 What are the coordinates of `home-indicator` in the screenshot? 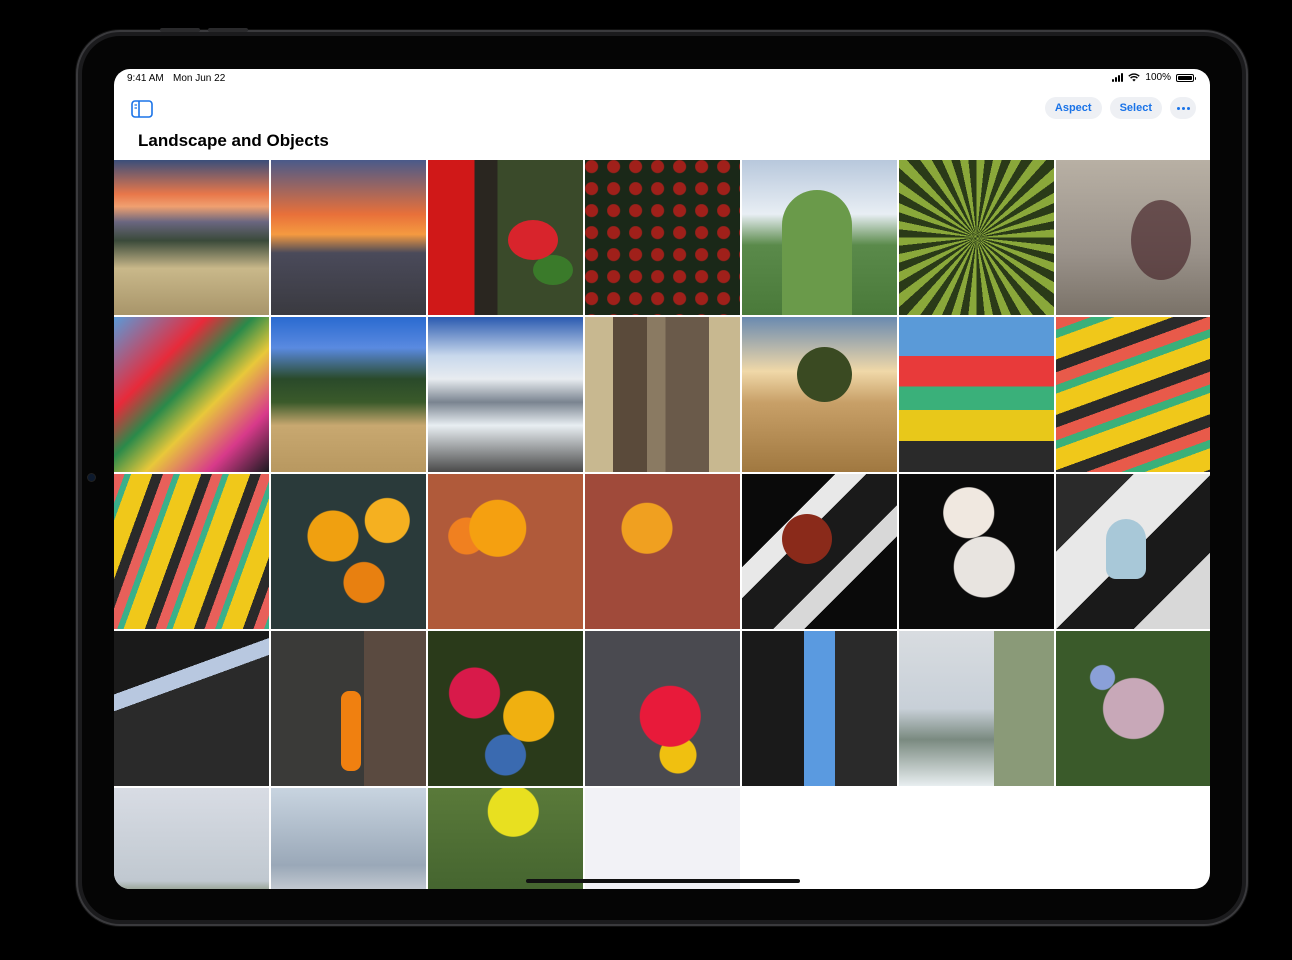 It's located at (663, 881).